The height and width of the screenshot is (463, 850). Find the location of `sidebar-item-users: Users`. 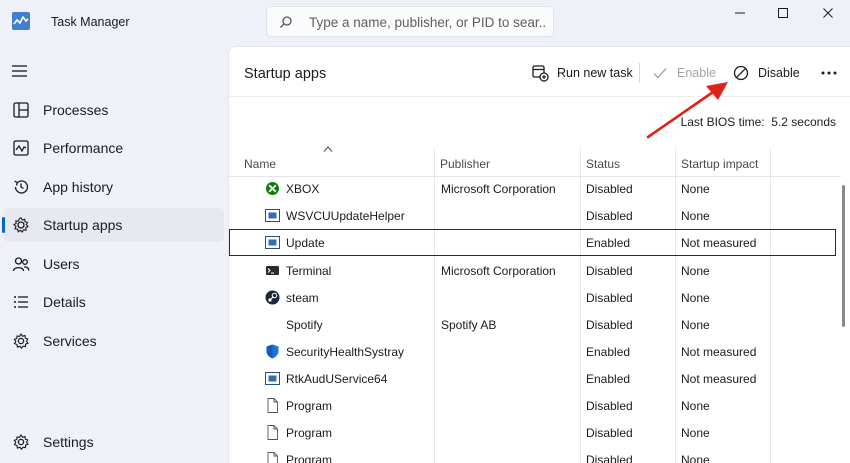

sidebar-item-users: Users is located at coordinates (114, 264).